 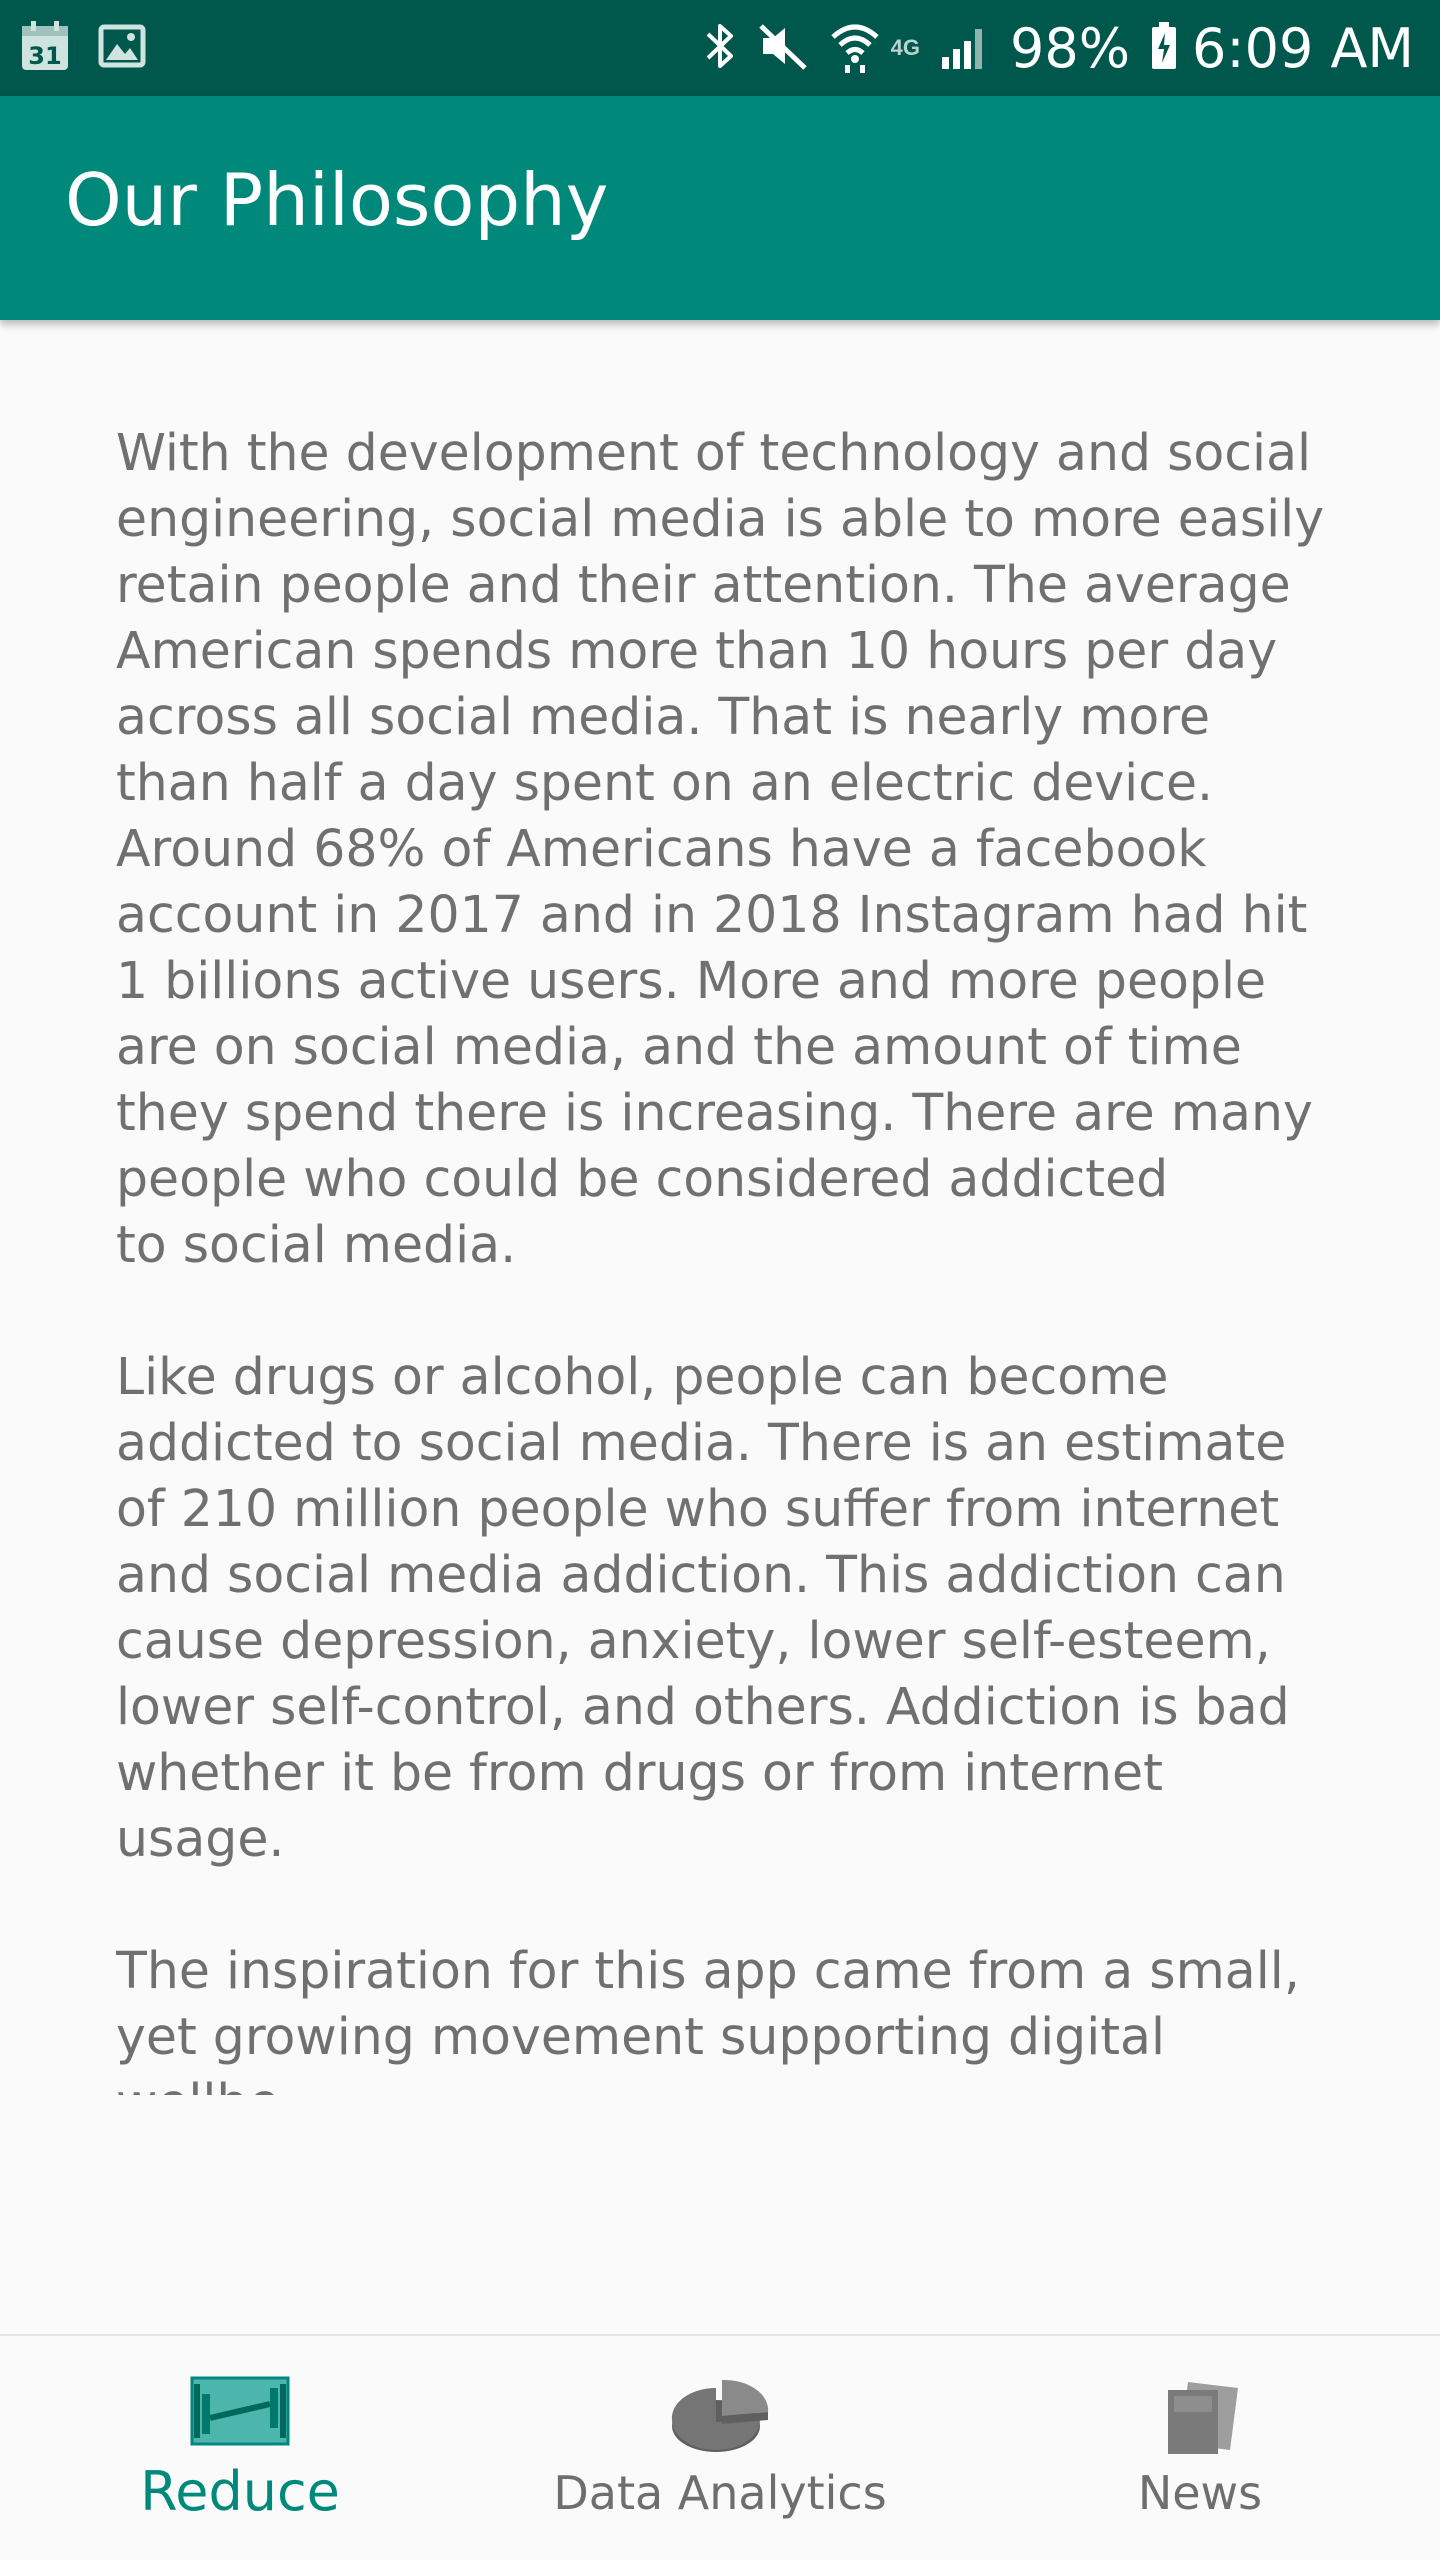 I want to click on nav-item-data-analytics: Data Analytics, so click(x=720, y=2448).